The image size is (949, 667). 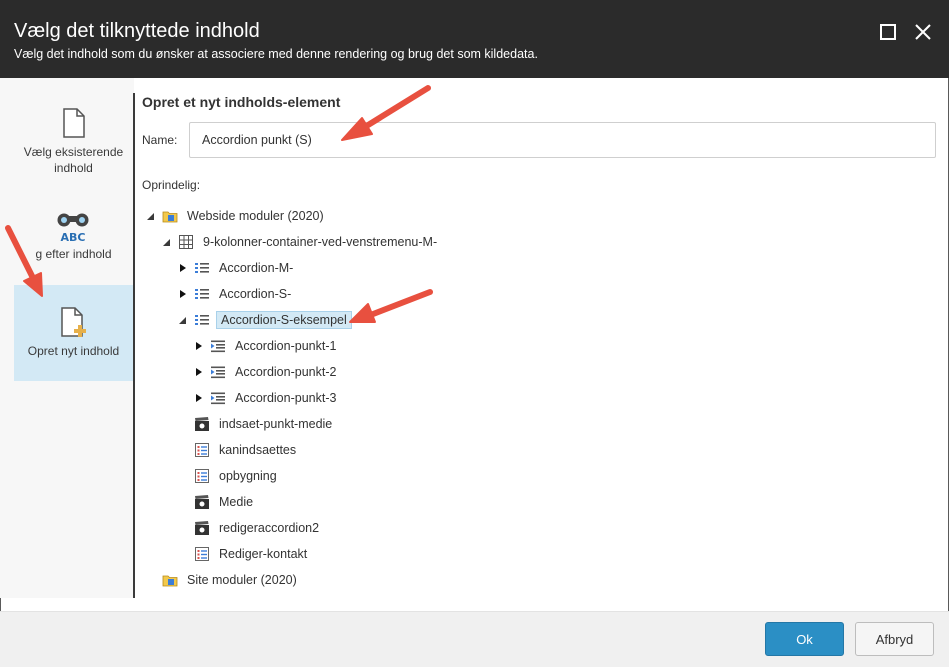 I want to click on cancel-button: Afbryd, so click(x=894, y=639).